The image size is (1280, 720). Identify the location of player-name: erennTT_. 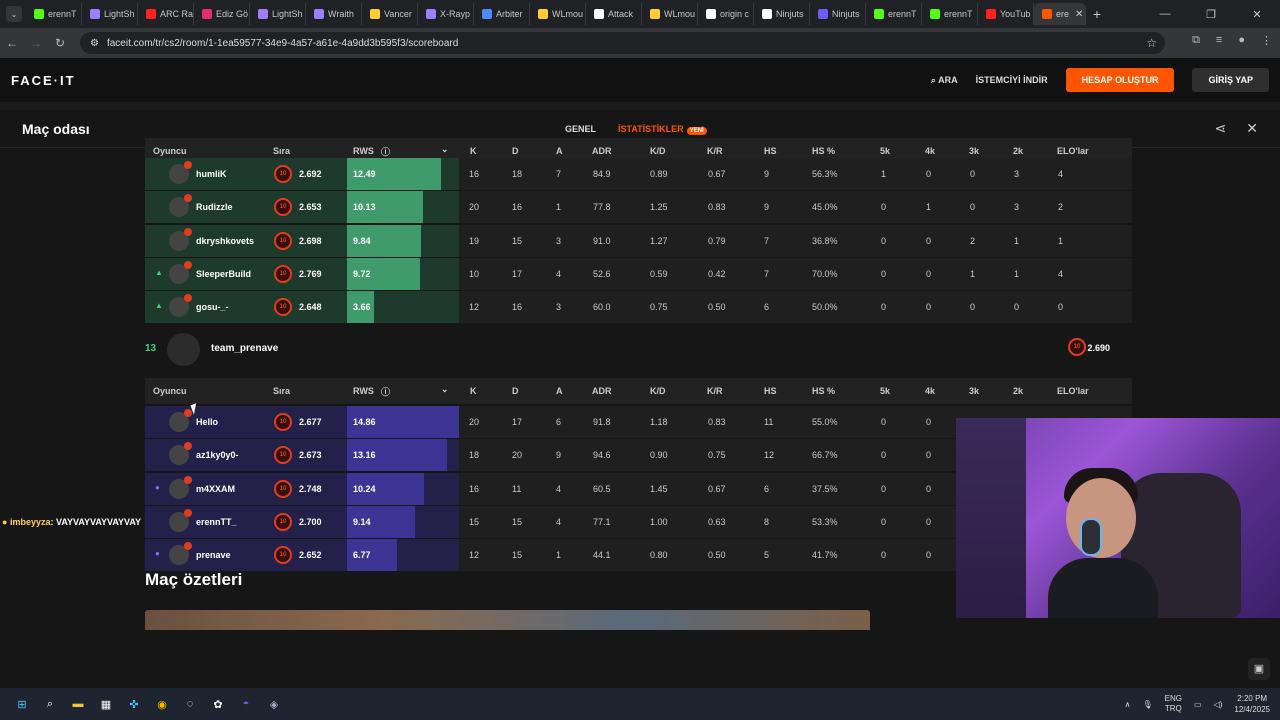
(216, 522).